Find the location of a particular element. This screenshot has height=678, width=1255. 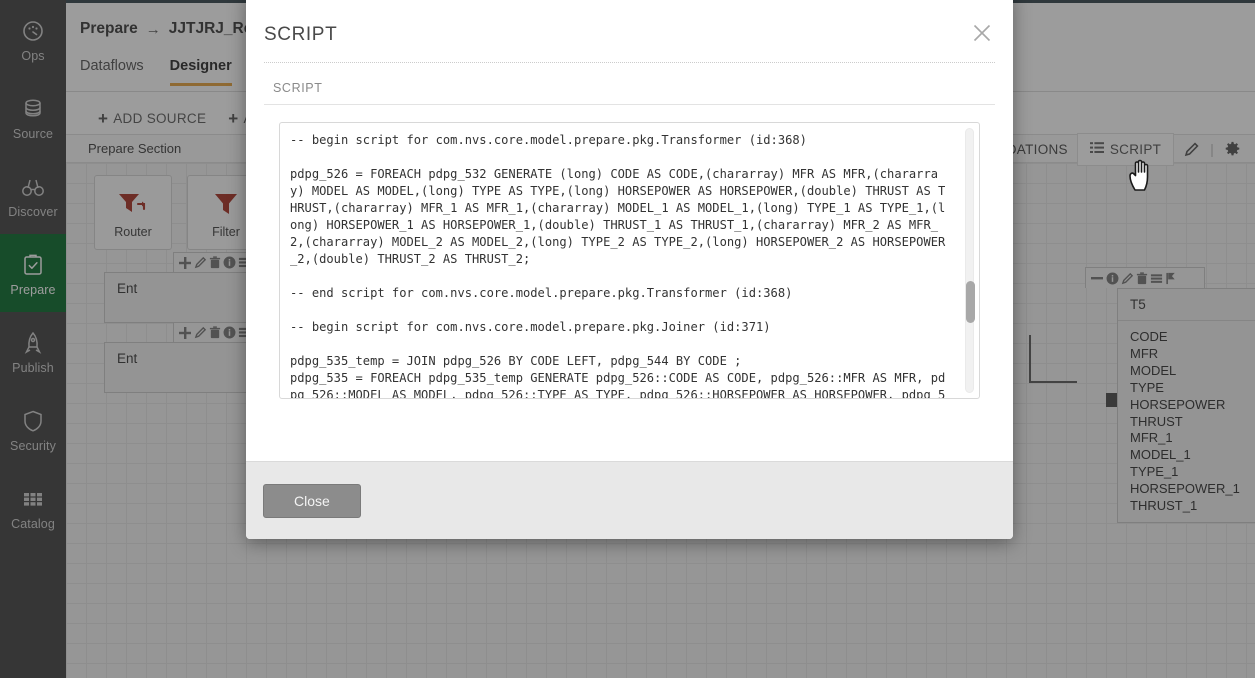

close-button: Close is located at coordinates (312, 500).